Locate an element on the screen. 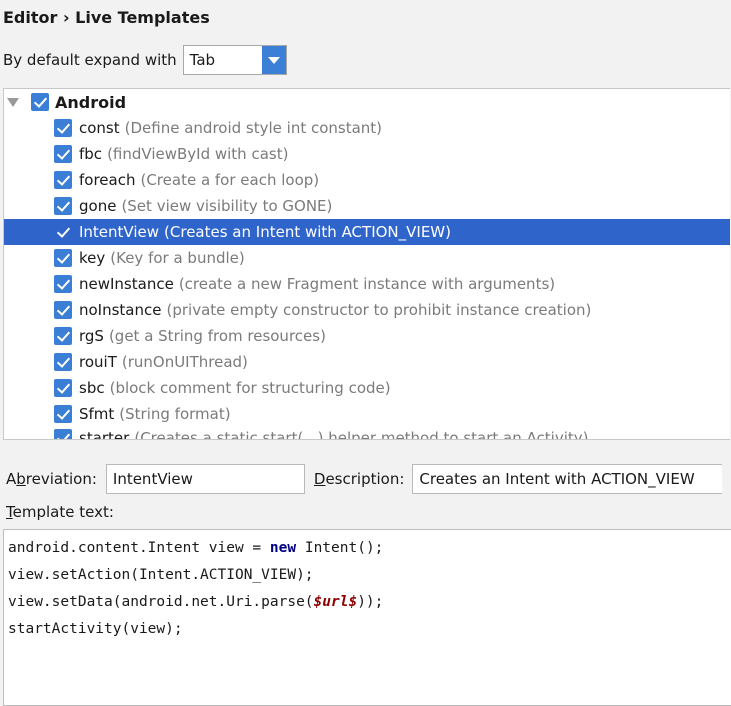  template-description: (findViewById with cast) is located at coordinates (198, 154).